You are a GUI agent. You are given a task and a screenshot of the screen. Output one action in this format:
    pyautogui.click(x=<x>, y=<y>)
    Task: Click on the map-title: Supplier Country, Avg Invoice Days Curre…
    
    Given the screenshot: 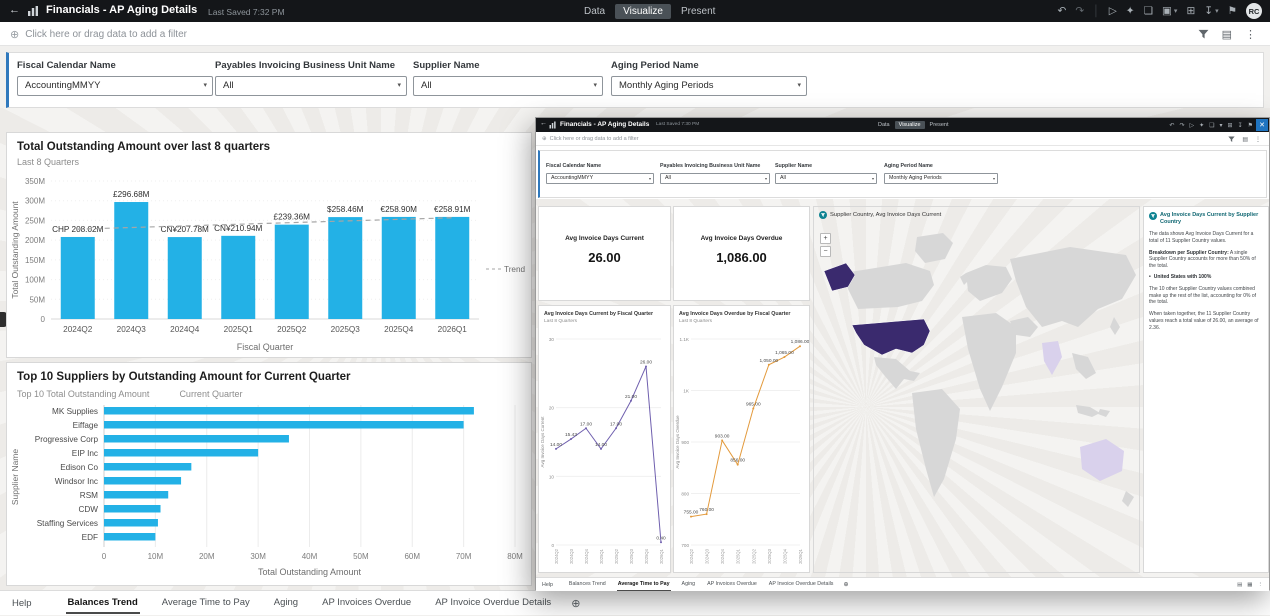 What is the action you would take?
    pyautogui.click(x=886, y=215)
    